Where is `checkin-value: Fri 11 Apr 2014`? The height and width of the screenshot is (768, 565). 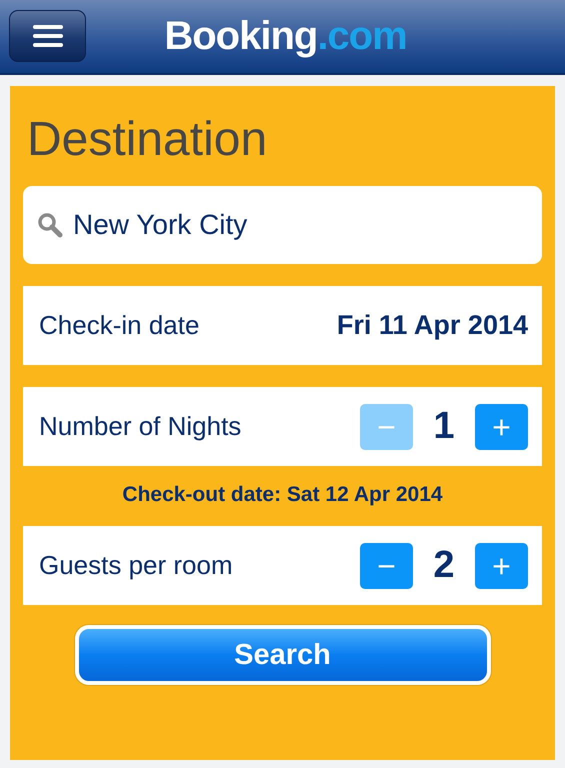
checkin-value: Fri 11 Apr 2014 is located at coordinates (432, 325).